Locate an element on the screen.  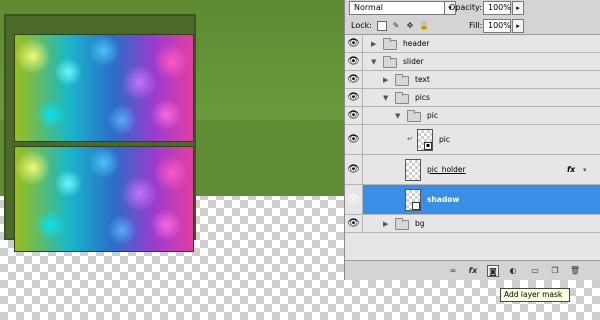
layers-bottom-toolbar: ∞ fx ◙ ◐ ▭ ❐ 🗑 is located at coordinates (472, 270).